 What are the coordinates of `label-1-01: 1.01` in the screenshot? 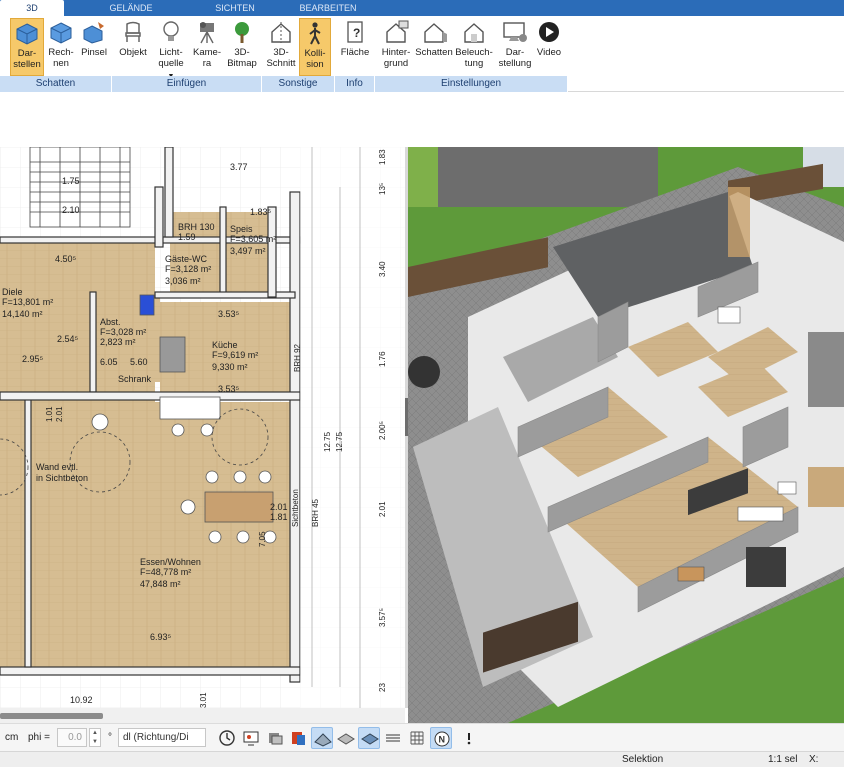 It's located at (49, 414).